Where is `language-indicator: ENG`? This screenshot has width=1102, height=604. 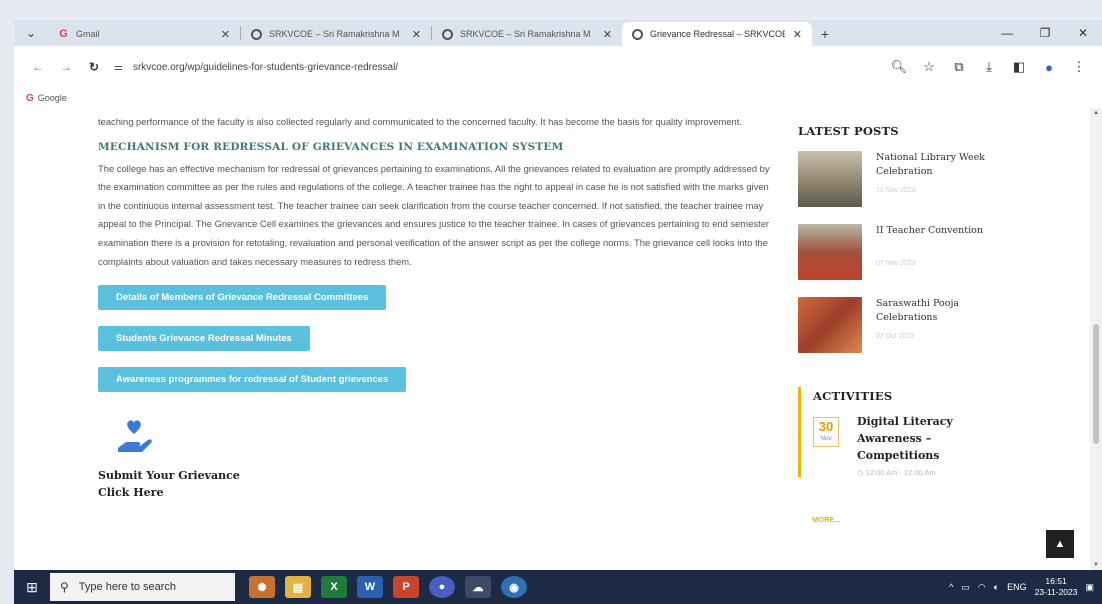
language-indicator: ENG is located at coordinates (1017, 587).